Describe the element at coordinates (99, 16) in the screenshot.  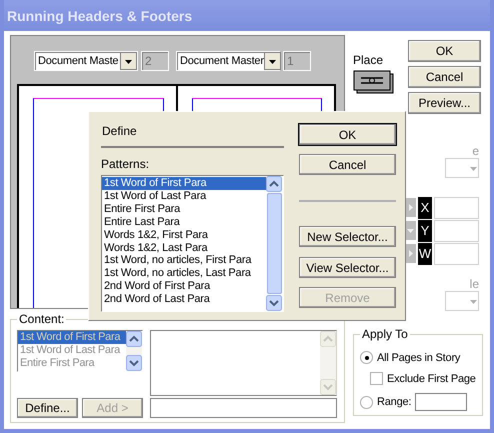
I see `window-title: Running Headers & Footers` at that location.